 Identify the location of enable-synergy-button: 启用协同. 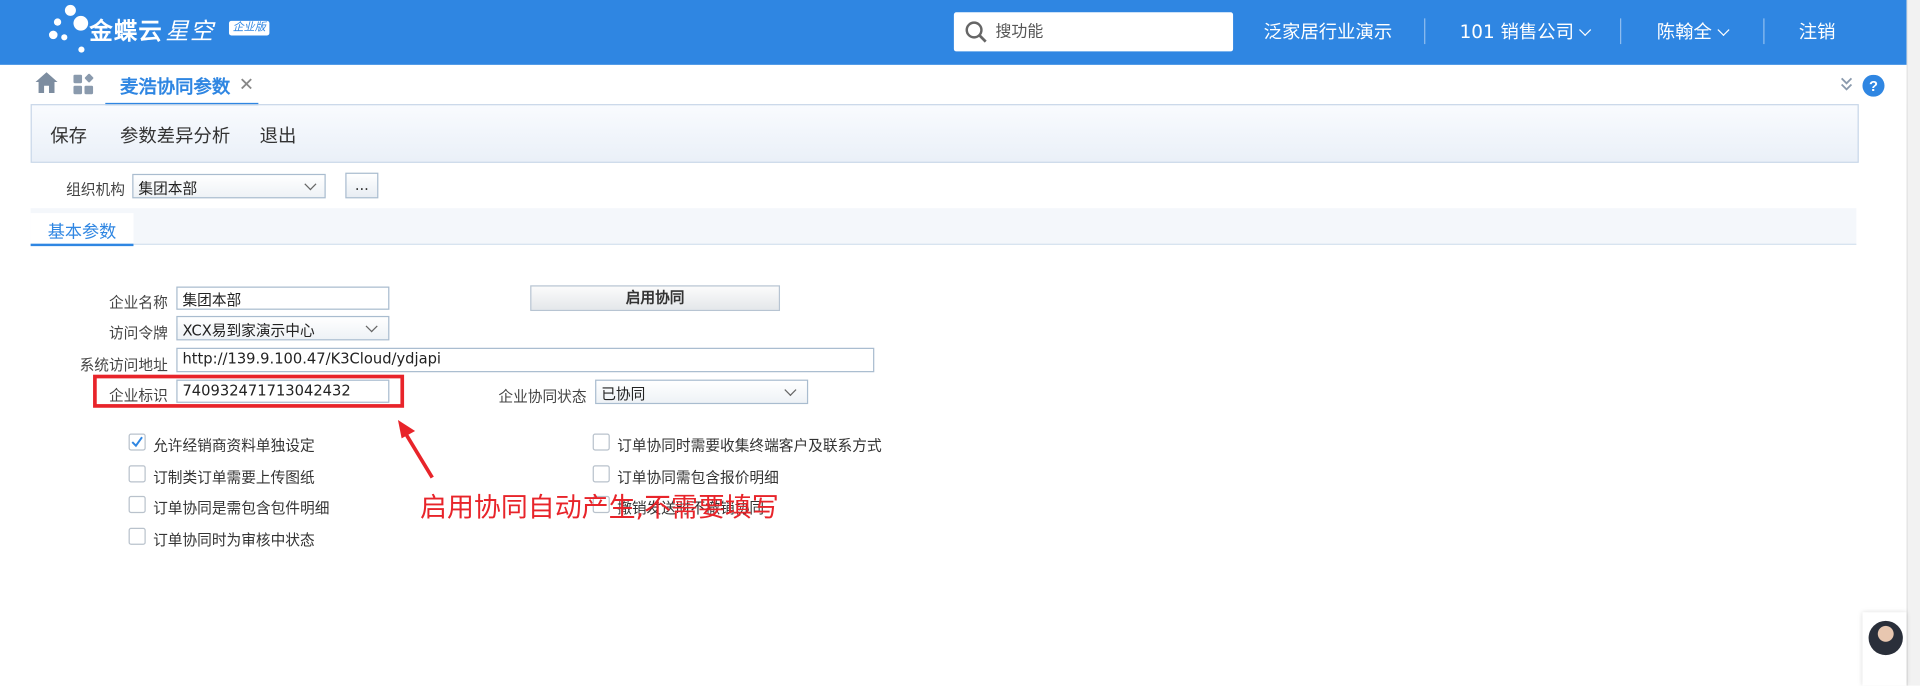
(655, 298).